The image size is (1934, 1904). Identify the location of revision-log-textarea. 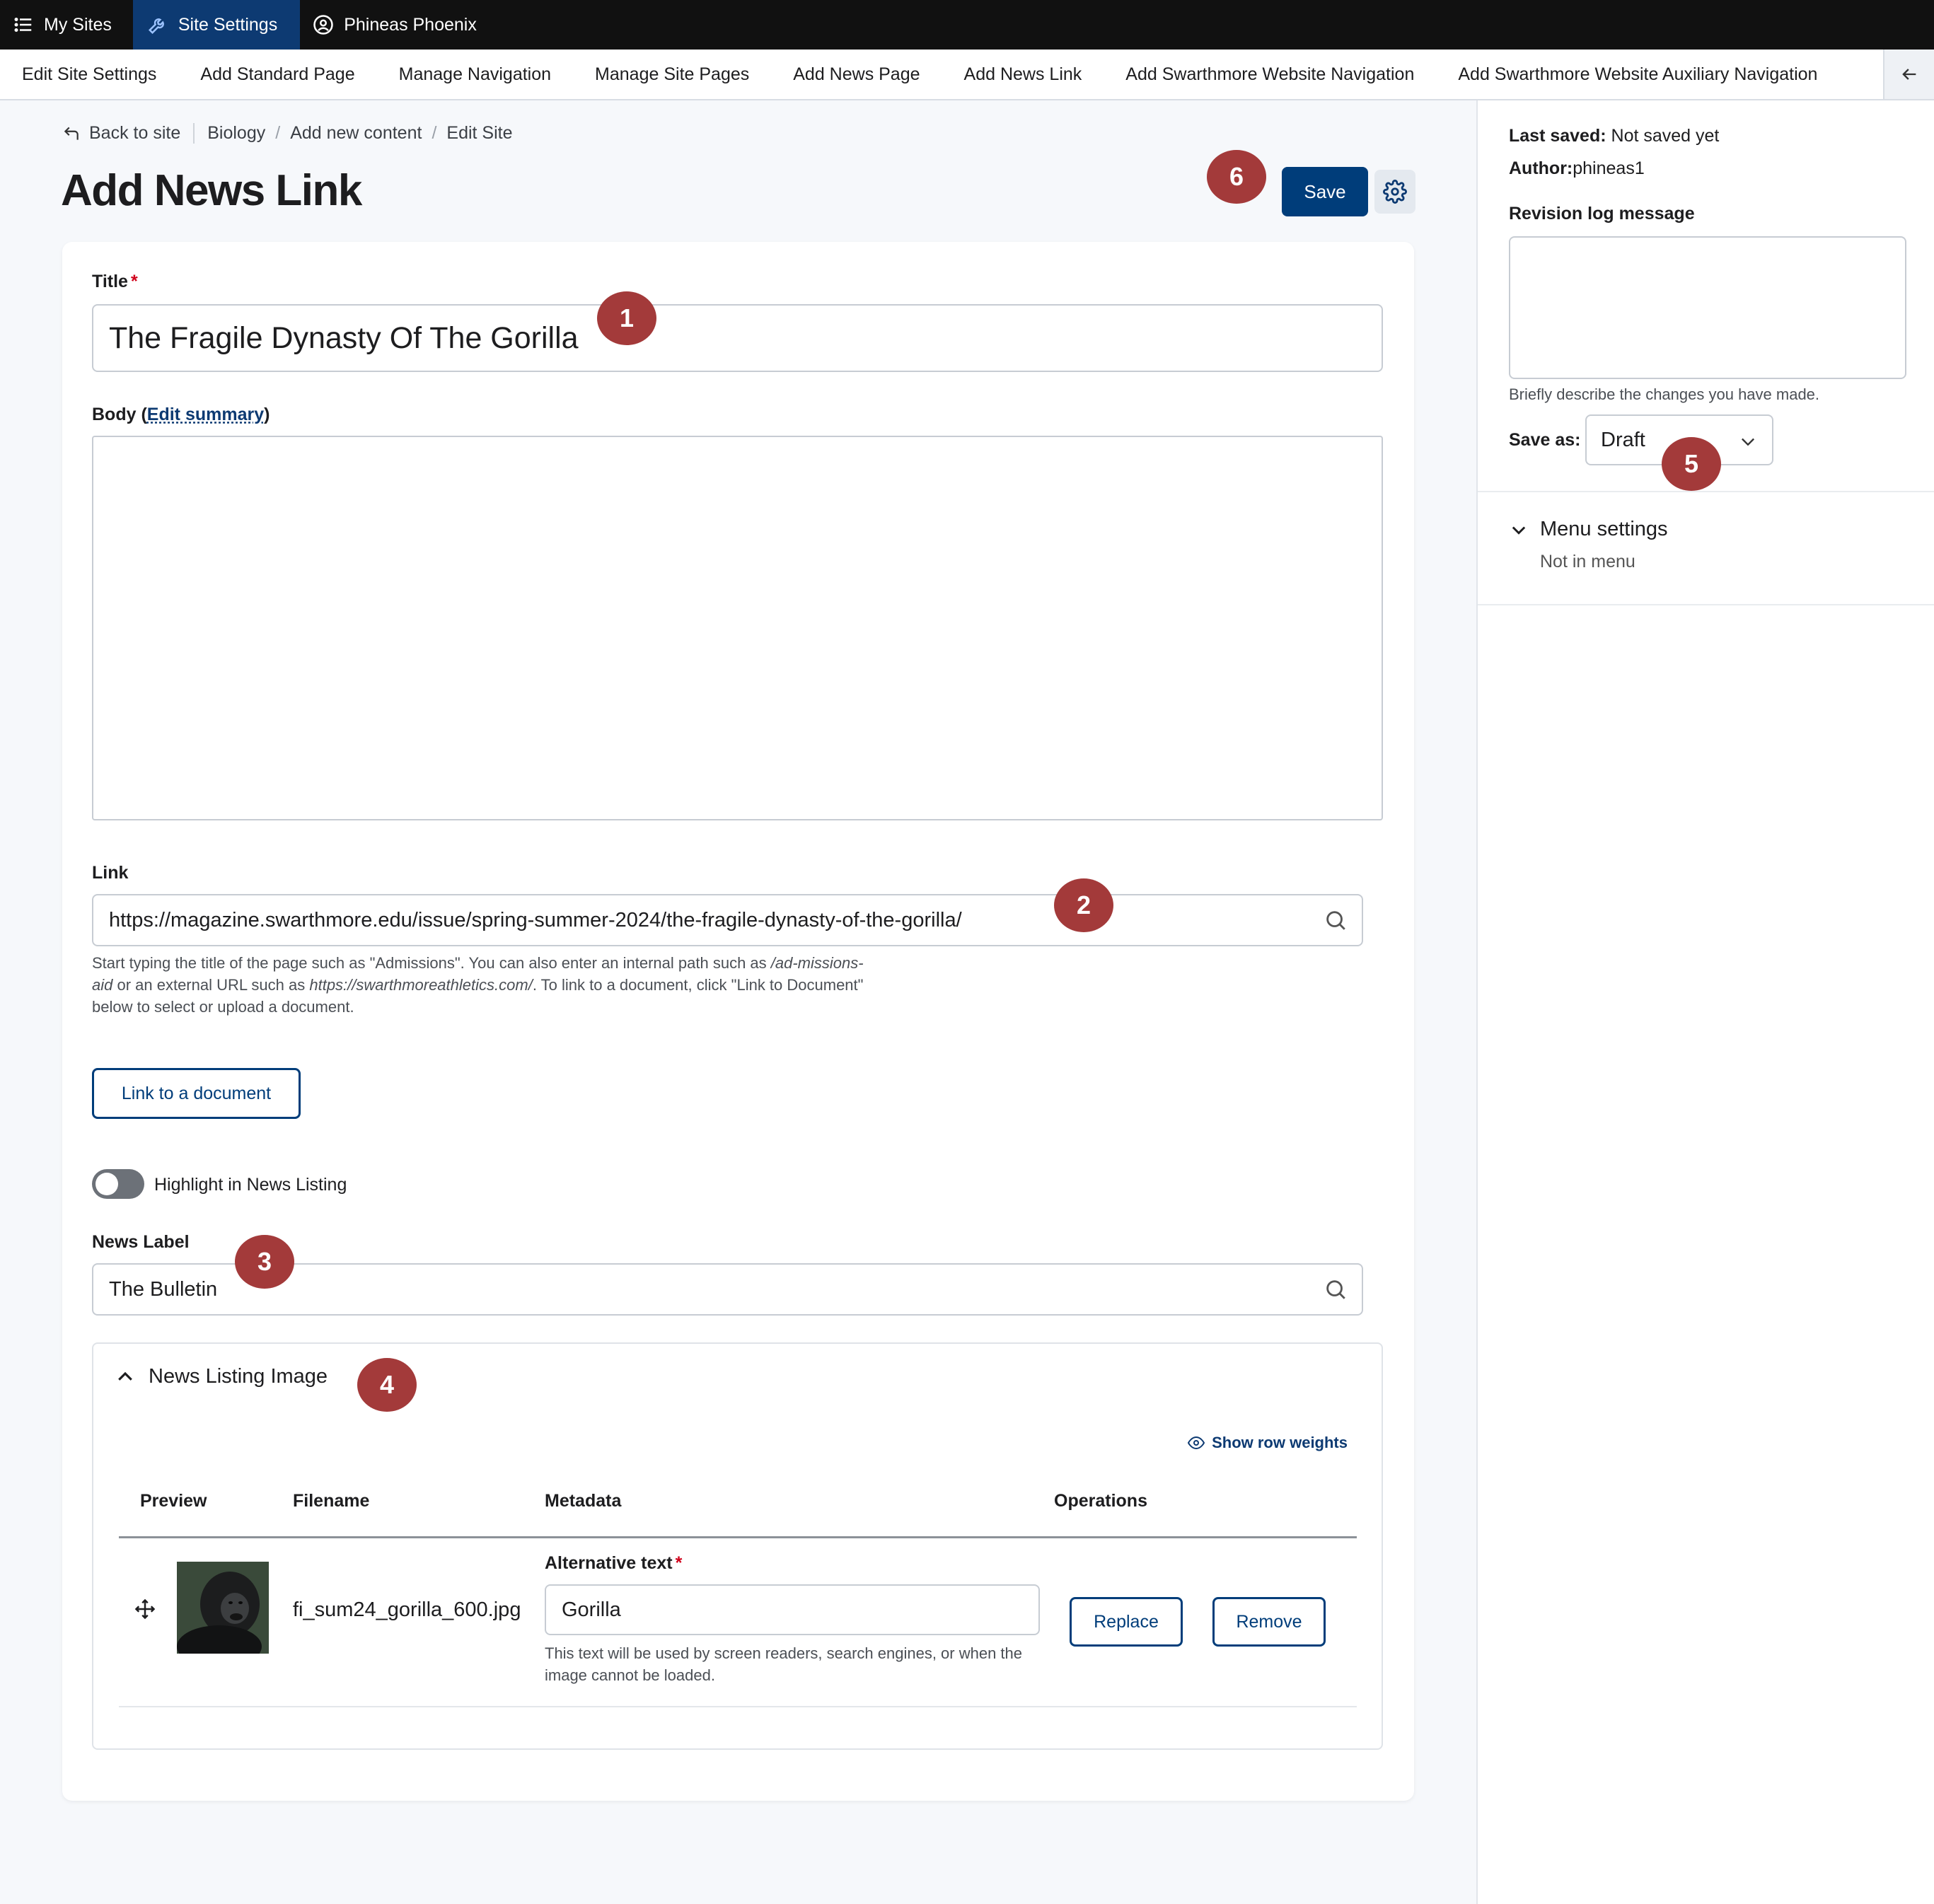
(1708, 307).